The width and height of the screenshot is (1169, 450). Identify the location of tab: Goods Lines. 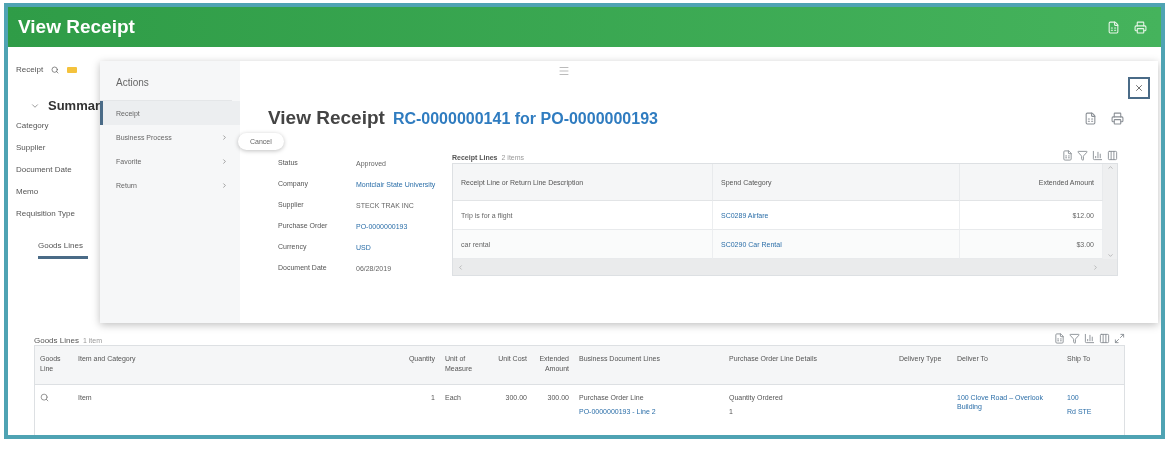
(63, 250).